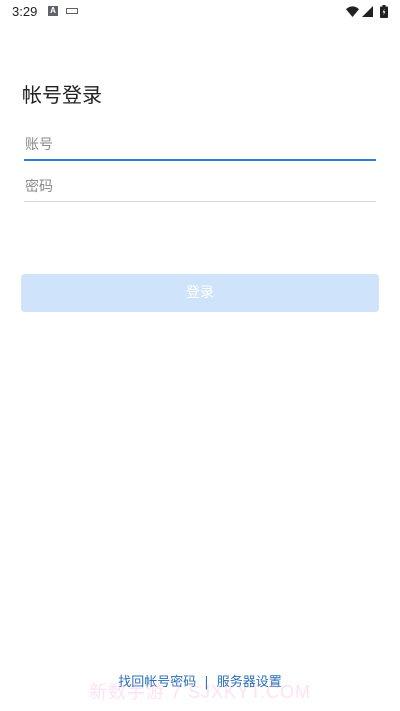 This screenshot has width=400, height=711. What do you see at coordinates (62, 95) in the screenshot?
I see `page-title: 帐号登录` at bounding box center [62, 95].